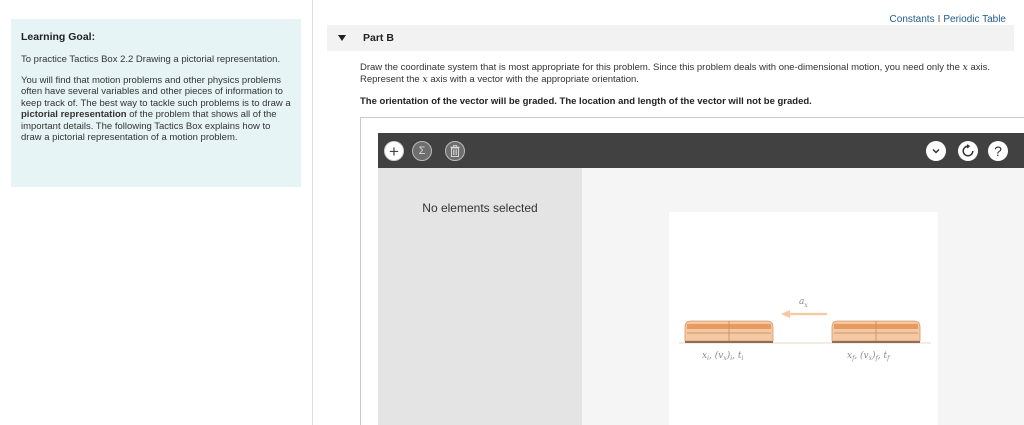 This screenshot has width=1024, height=425. I want to click on reset-icon, so click(968, 150).